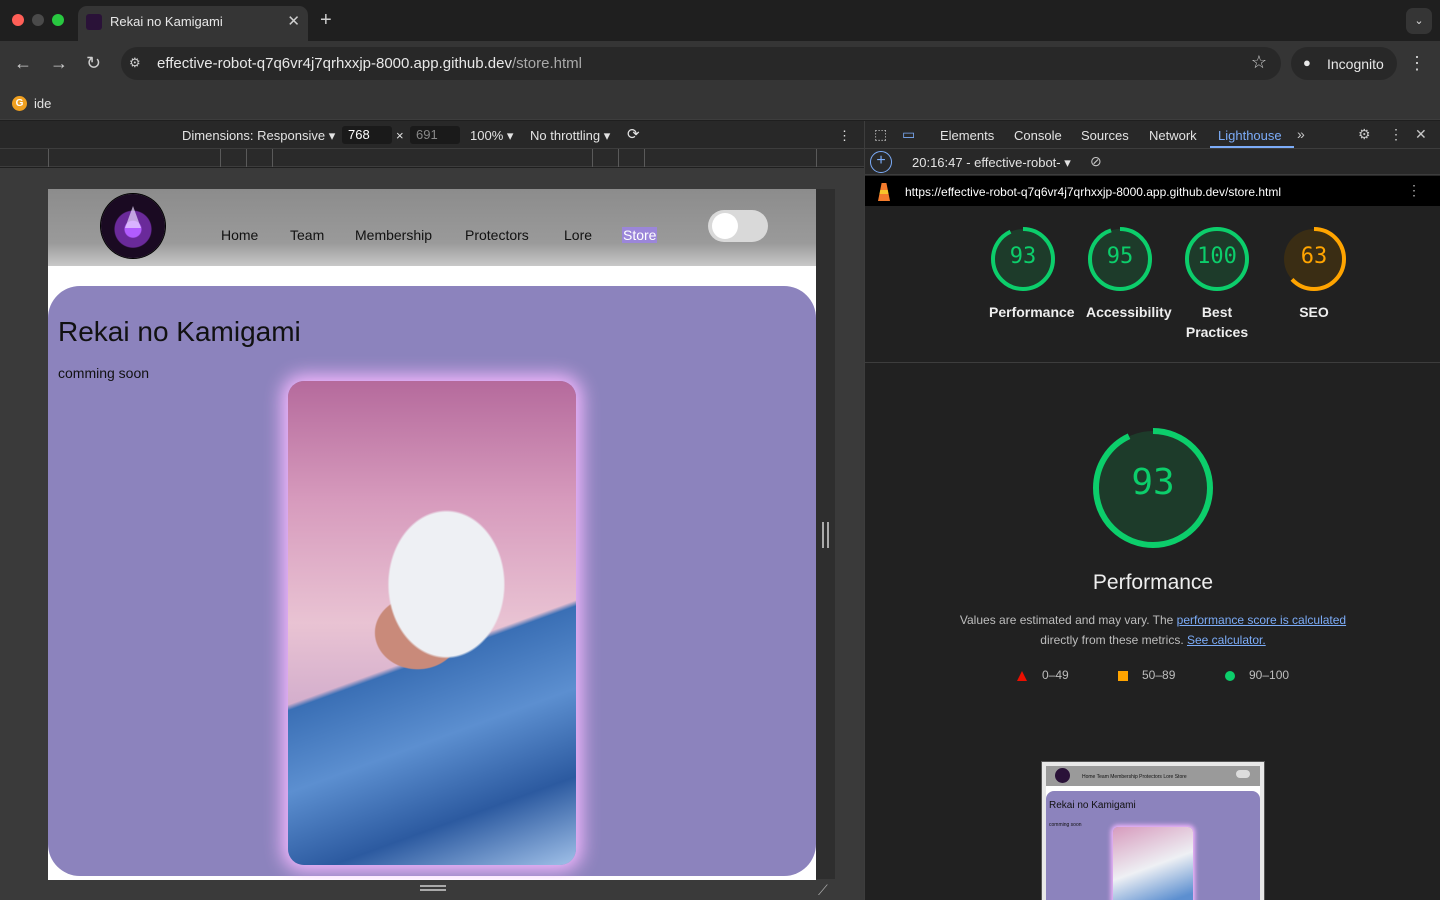  What do you see at coordinates (640, 235) in the screenshot?
I see `nav-store: Store` at bounding box center [640, 235].